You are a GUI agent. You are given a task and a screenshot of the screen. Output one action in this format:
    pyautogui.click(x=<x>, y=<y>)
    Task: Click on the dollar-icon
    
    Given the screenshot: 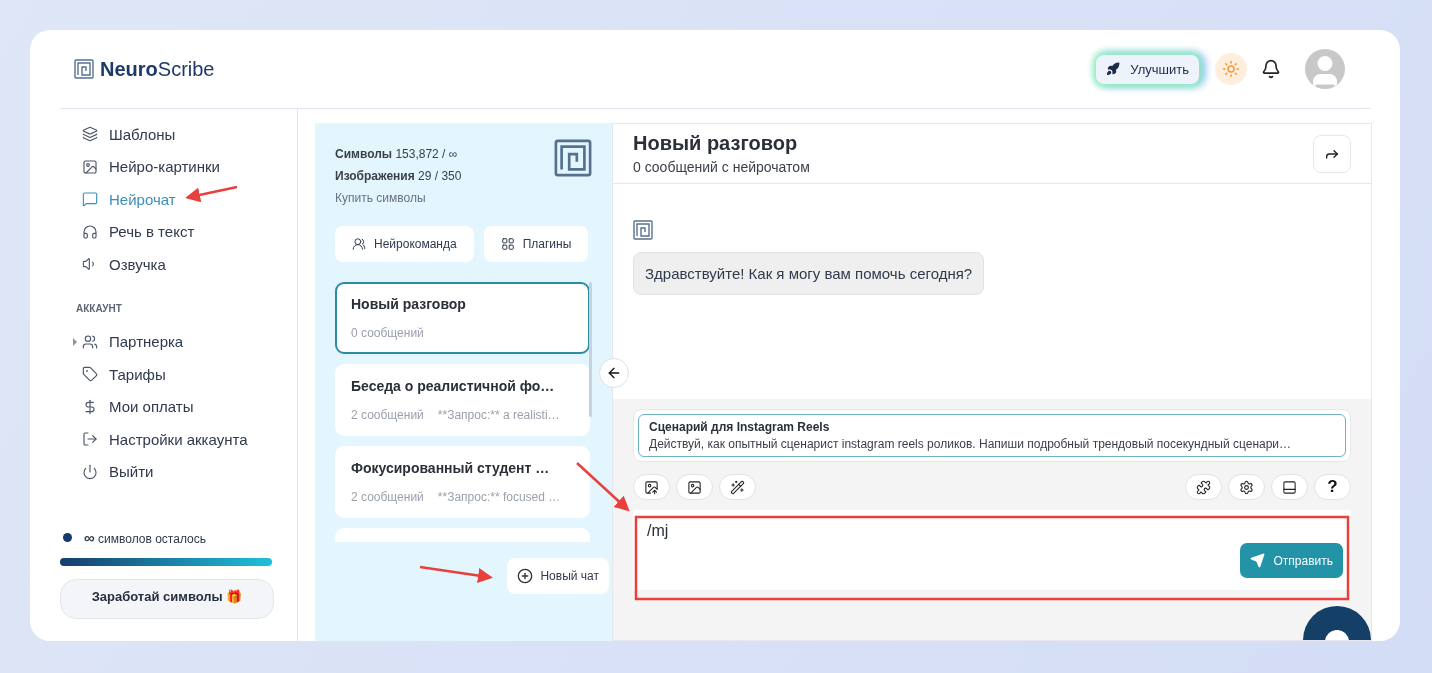 What is the action you would take?
    pyautogui.click(x=90, y=406)
    